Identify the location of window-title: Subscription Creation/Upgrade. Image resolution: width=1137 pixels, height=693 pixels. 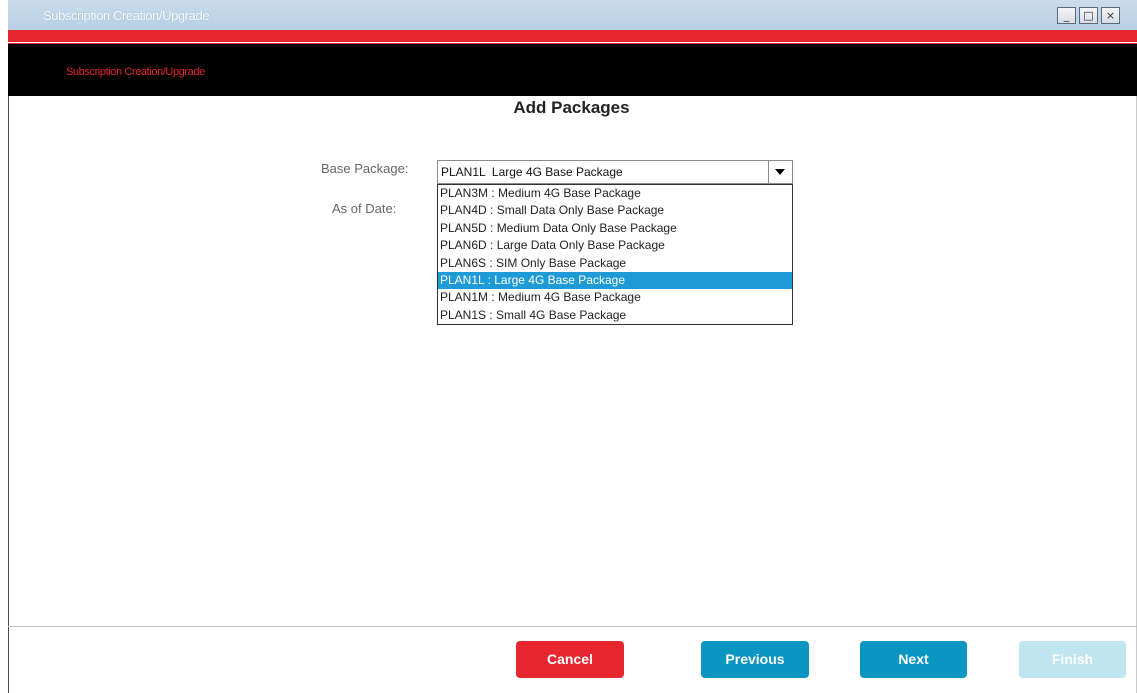
(126, 15).